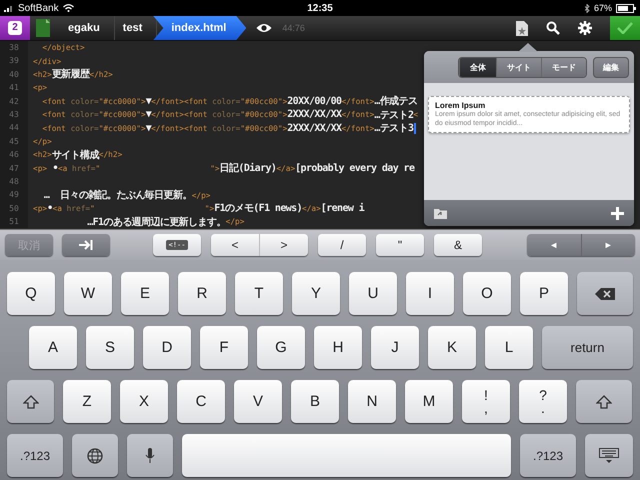 The image size is (640, 480). What do you see at coordinates (53, 347) in the screenshot?
I see `letter-key: A` at bounding box center [53, 347].